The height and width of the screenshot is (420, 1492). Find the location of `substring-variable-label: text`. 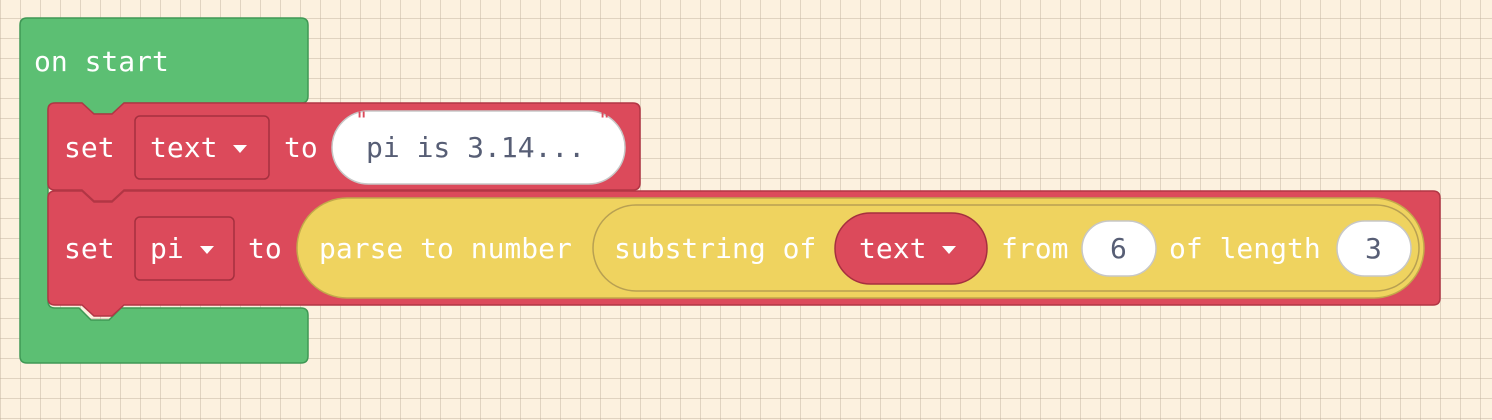

substring-variable-label: text is located at coordinates (893, 248).